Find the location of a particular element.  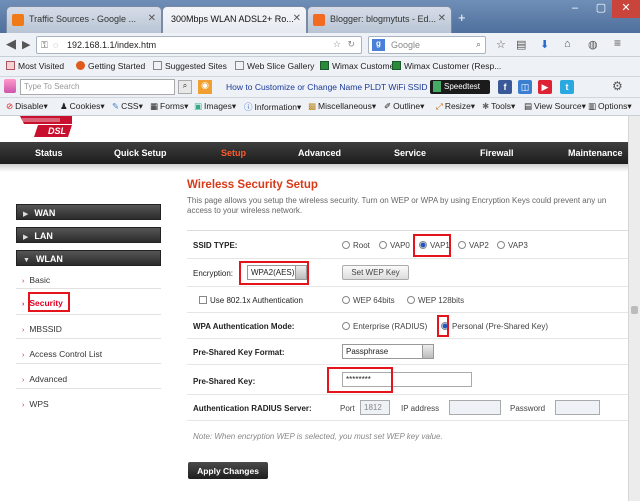

new-tab-icon: + is located at coordinates (462, 17).